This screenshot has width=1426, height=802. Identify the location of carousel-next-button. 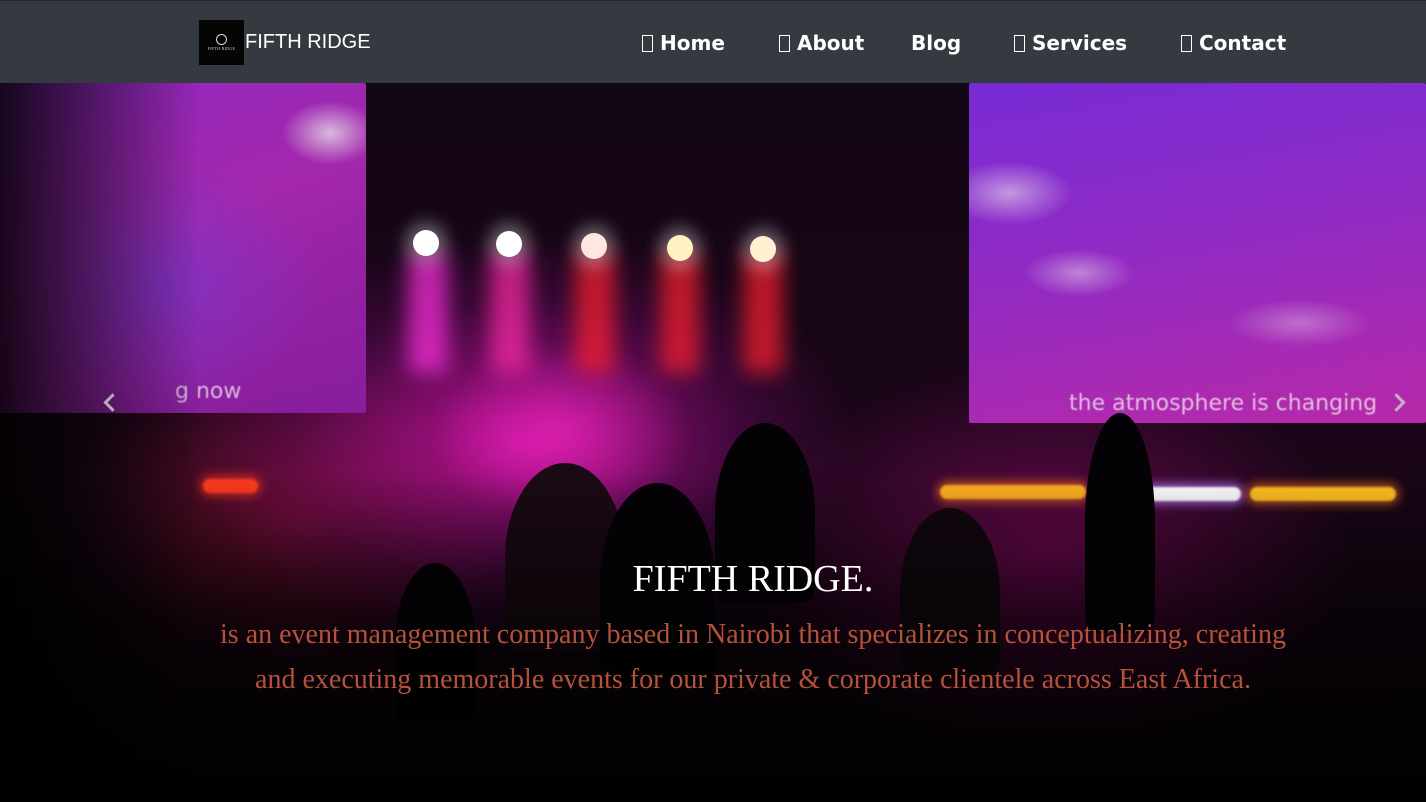
(1399, 402).